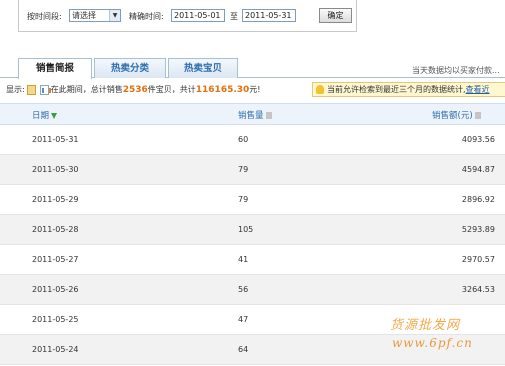 This screenshot has height=366, width=505. What do you see at coordinates (54, 115) in the screenshot?
I see `sort-arrow-icon` at bounding box center [54, 115].